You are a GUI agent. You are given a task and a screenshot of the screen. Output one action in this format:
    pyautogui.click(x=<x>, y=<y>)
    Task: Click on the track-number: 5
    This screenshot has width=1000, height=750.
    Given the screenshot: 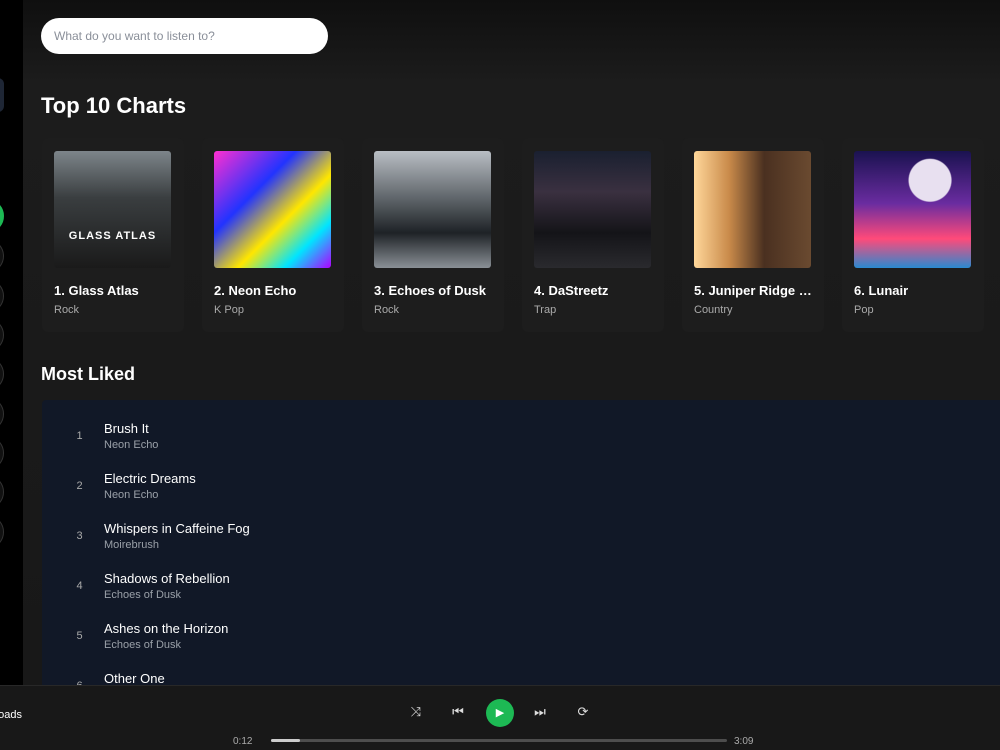 What is the action you would take?
    pyautogui.click(x=79, y=636)
    